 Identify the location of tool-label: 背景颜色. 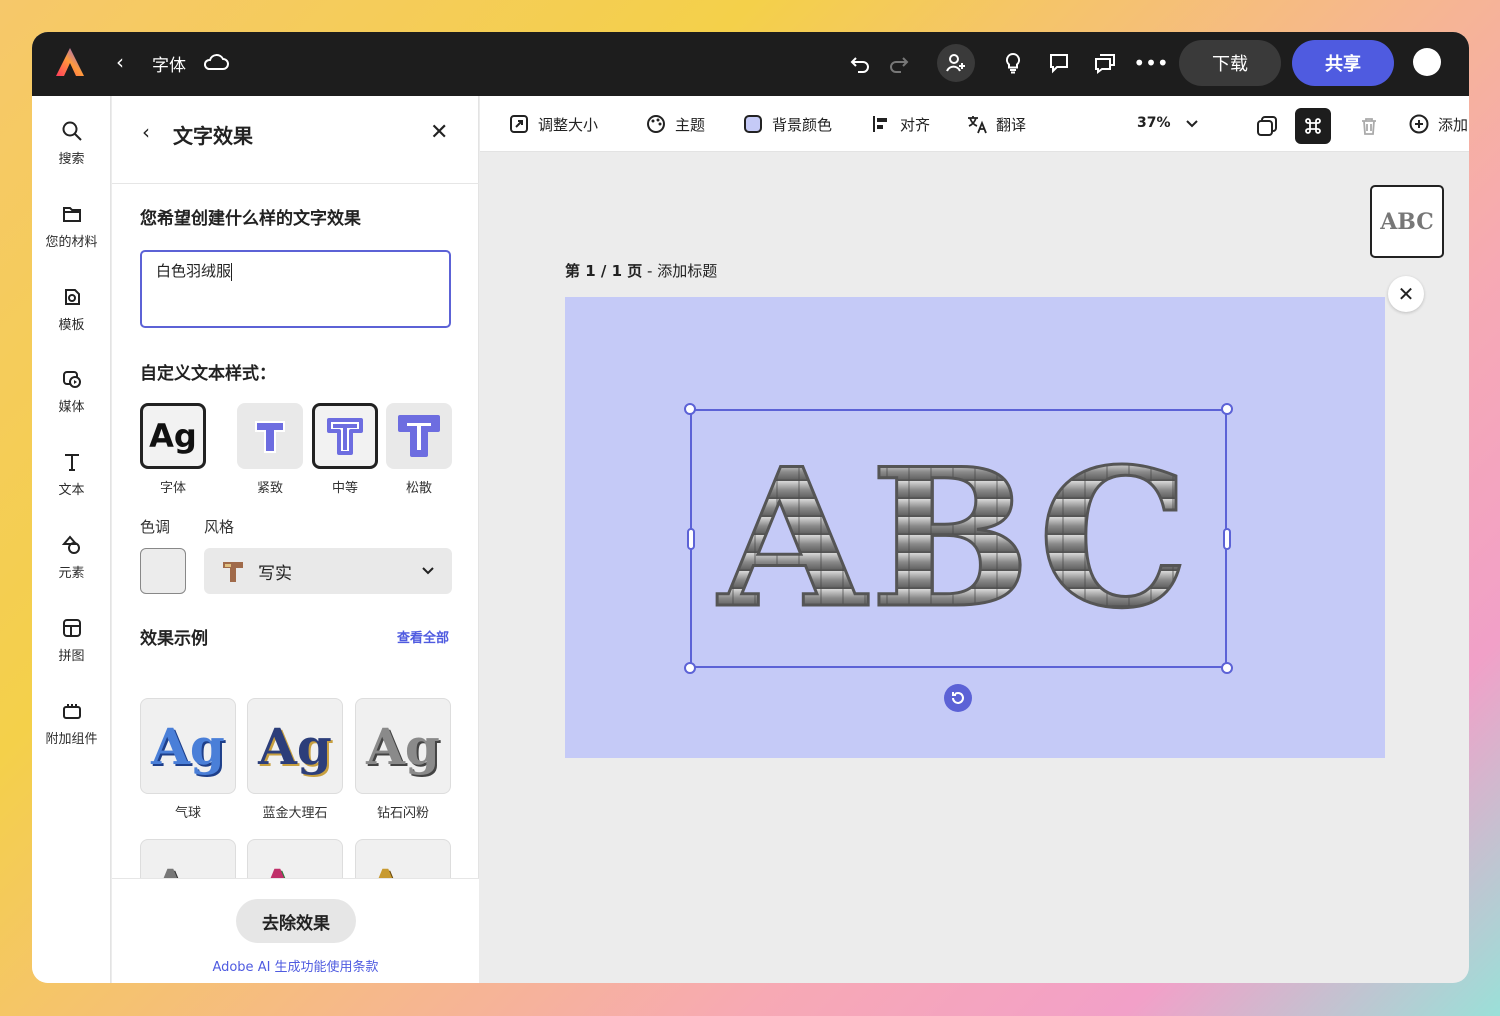
(802, 124).